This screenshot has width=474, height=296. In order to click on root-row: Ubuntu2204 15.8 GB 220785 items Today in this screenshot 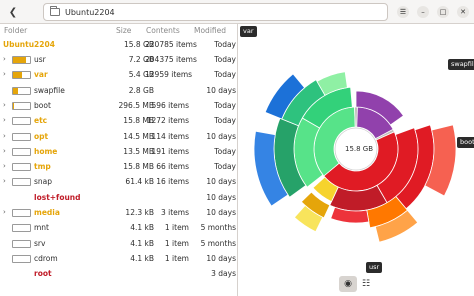, I will do `click(118, 44)`.